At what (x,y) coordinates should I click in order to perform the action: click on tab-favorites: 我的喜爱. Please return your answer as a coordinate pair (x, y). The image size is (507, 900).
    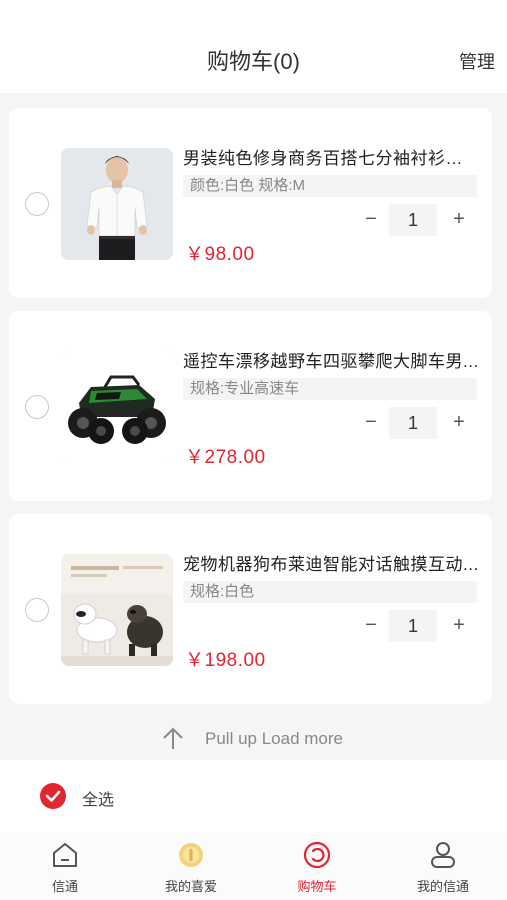
    Looking at the image, I should click on (191, 866).